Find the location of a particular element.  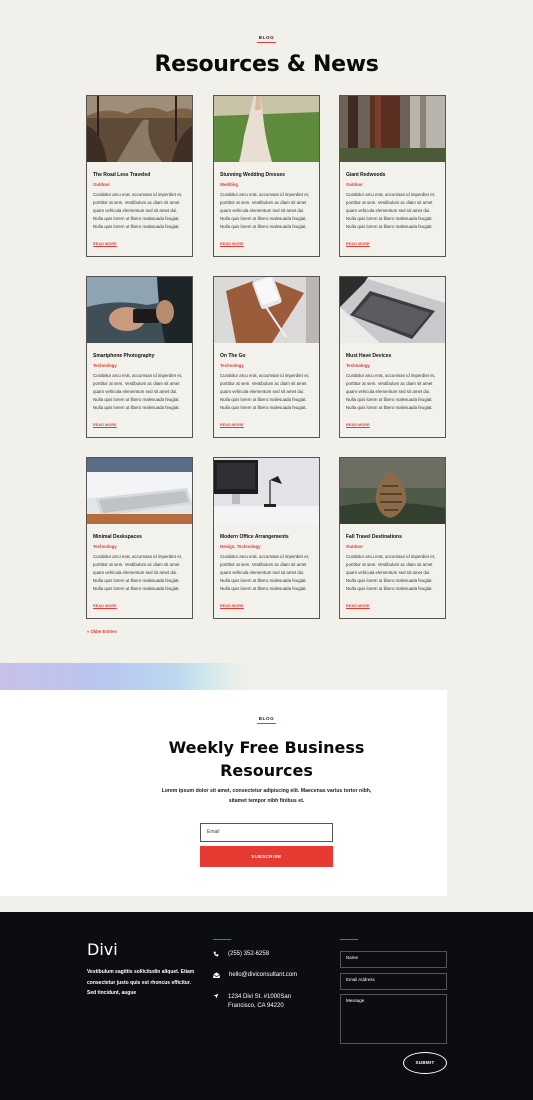

post-category: Design, Technology is located at coordinates (240, 546).